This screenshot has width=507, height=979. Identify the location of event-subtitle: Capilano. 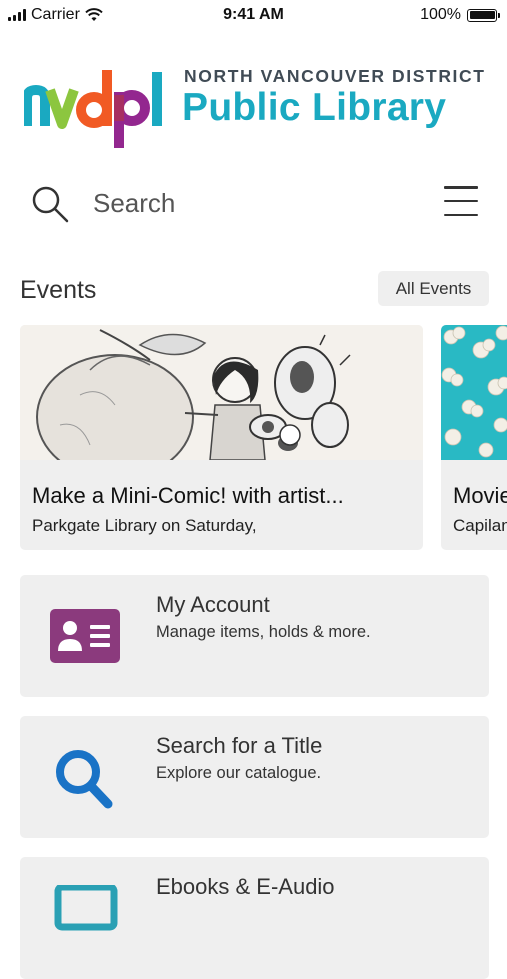
(480, 525).